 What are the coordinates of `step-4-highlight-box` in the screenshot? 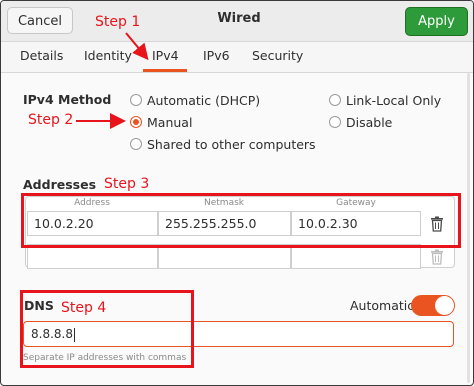 It's located at (107, 329).